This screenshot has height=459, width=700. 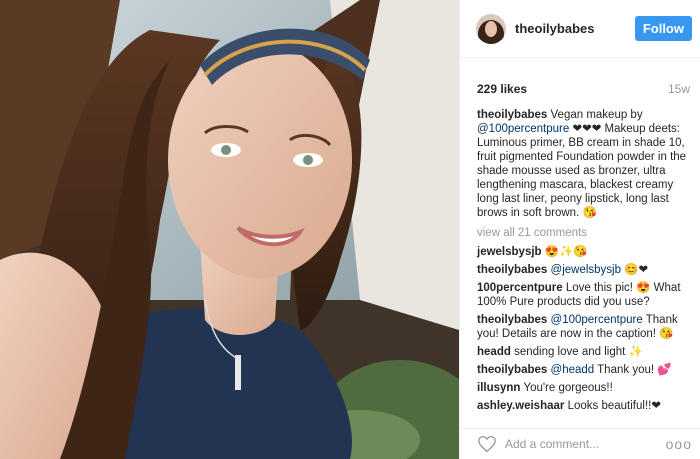 What do you see at coordinates (583, 233) in the screenshot?
I see `view-all-comments-link: view all 21 comments` at bounding box center [583, 233].